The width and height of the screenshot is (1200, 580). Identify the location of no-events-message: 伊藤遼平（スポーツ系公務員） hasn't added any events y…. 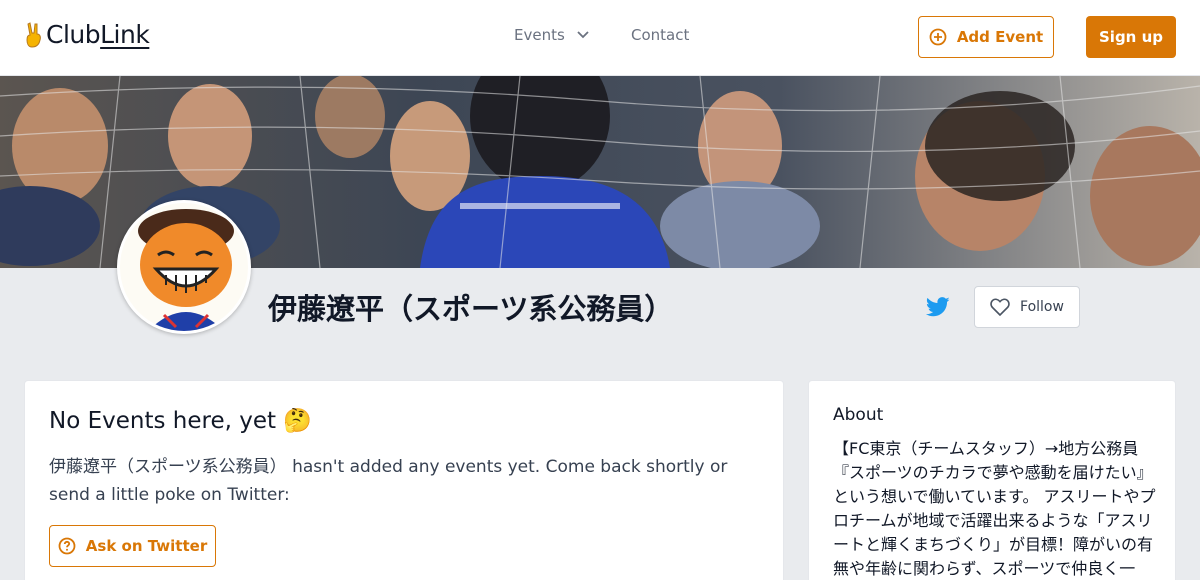
(388, 481).